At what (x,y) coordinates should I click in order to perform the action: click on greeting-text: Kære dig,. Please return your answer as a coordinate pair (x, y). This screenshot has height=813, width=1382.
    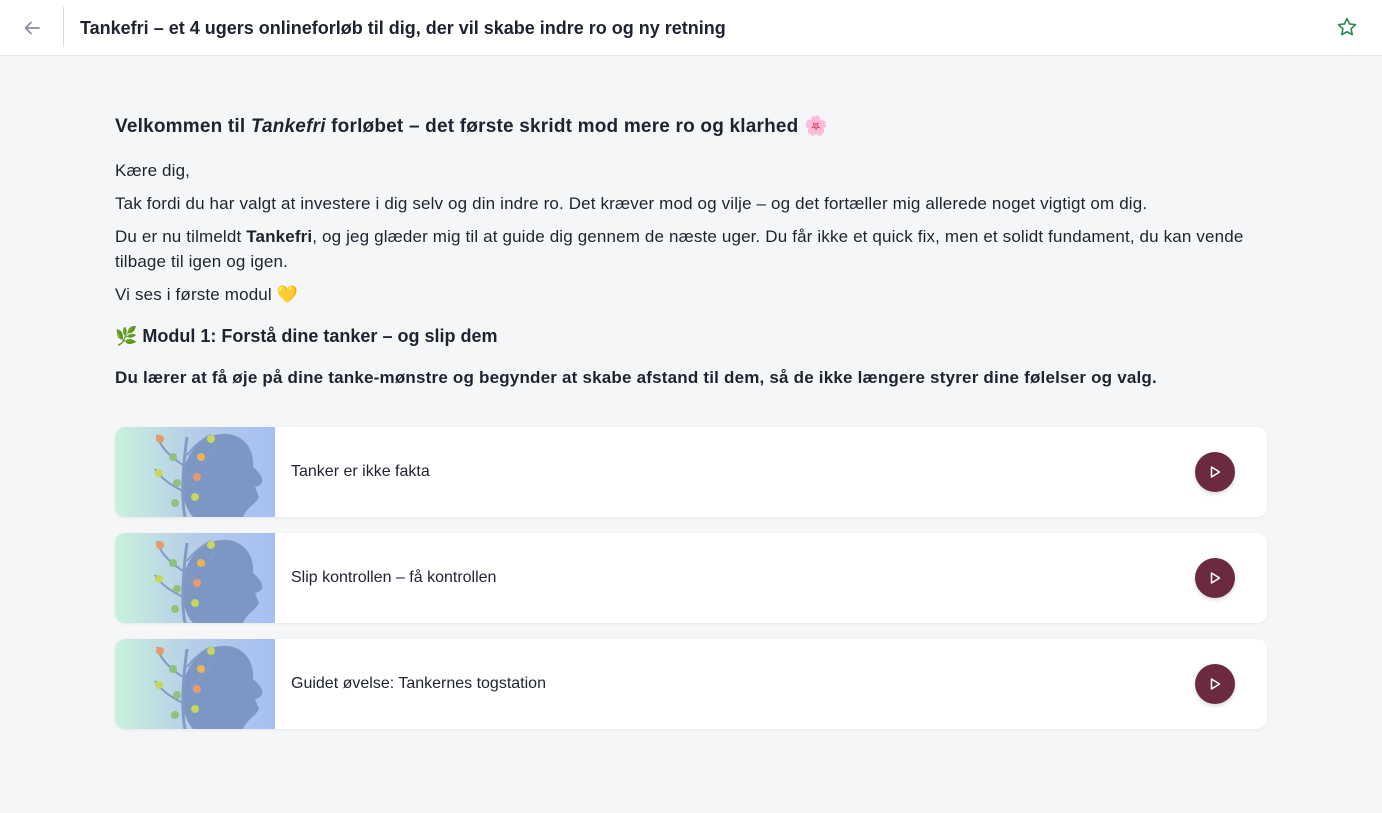
    Looking at the image, I should click on (153, 170).